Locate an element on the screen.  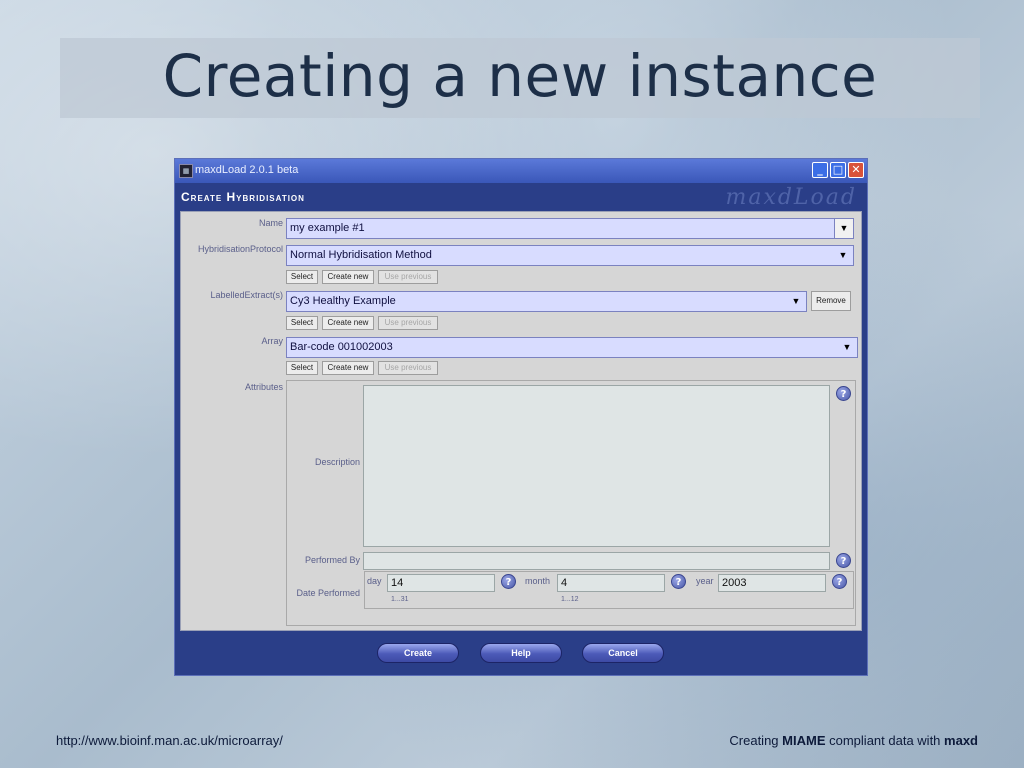
maximize-button: □ is located at coordinates (838, 170).